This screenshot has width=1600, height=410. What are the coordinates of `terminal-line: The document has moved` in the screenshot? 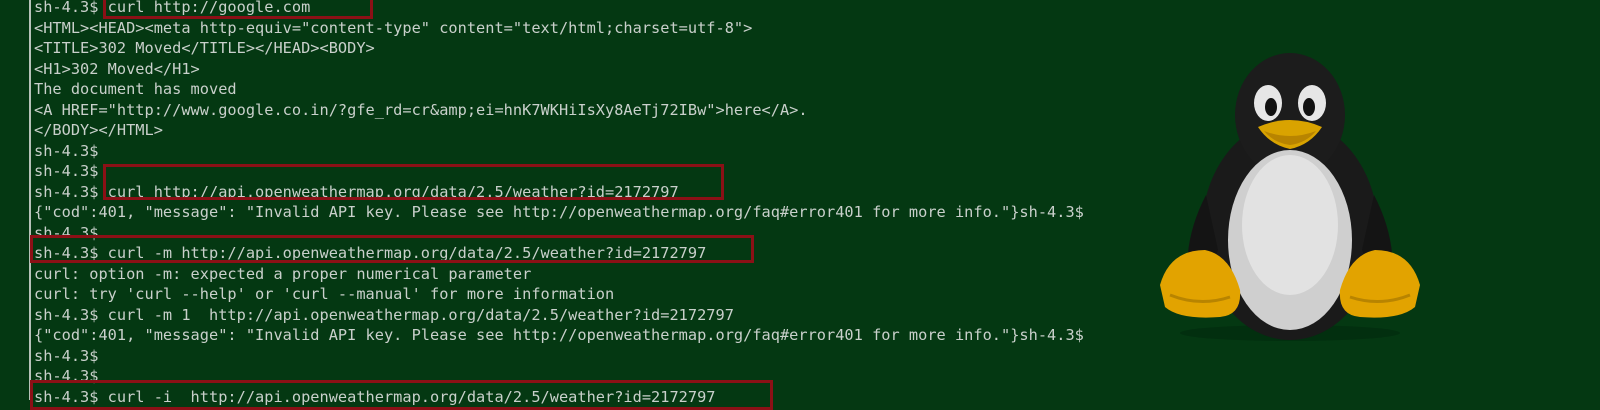 It's located at (135, 89).